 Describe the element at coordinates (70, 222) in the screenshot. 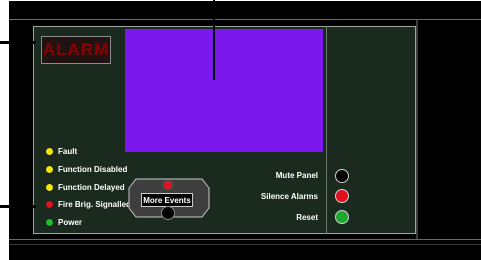

I see `led-label: Power` at that location.